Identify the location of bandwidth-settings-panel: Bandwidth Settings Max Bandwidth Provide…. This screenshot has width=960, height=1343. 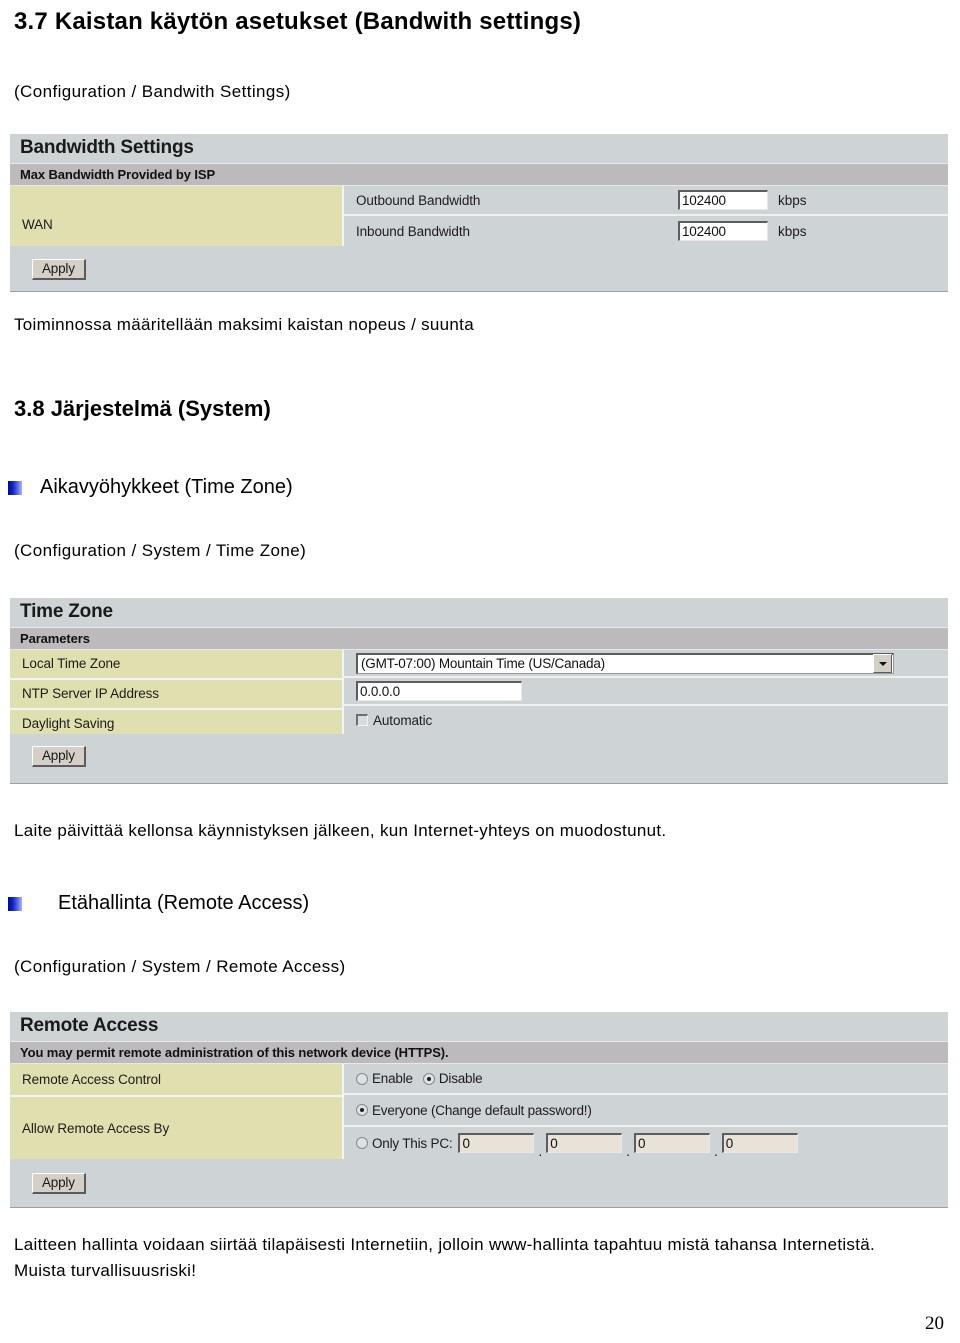
(479, 213).